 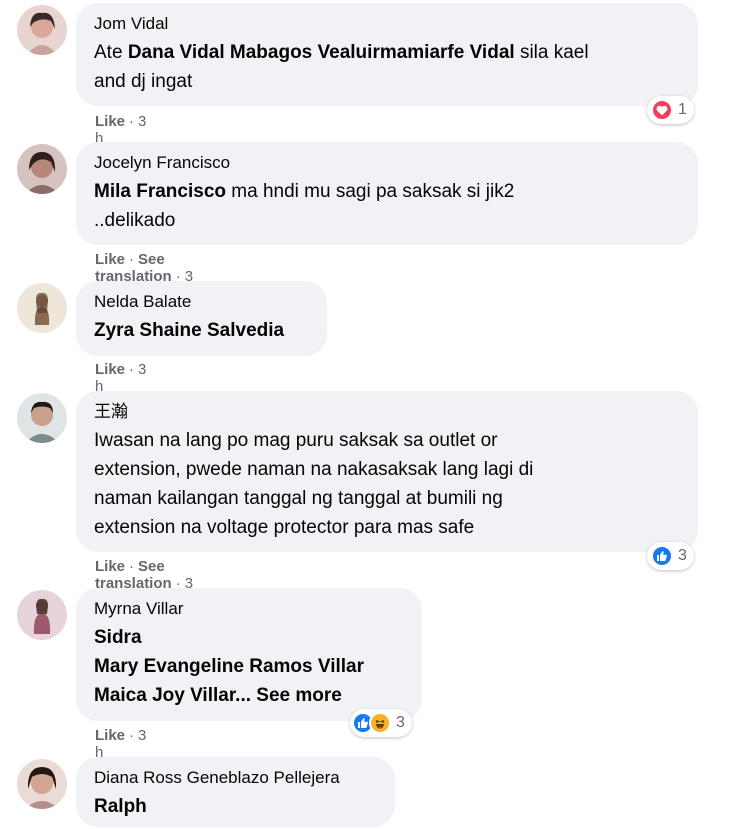 I want to click on like-icon, so click(x=662, y=556).